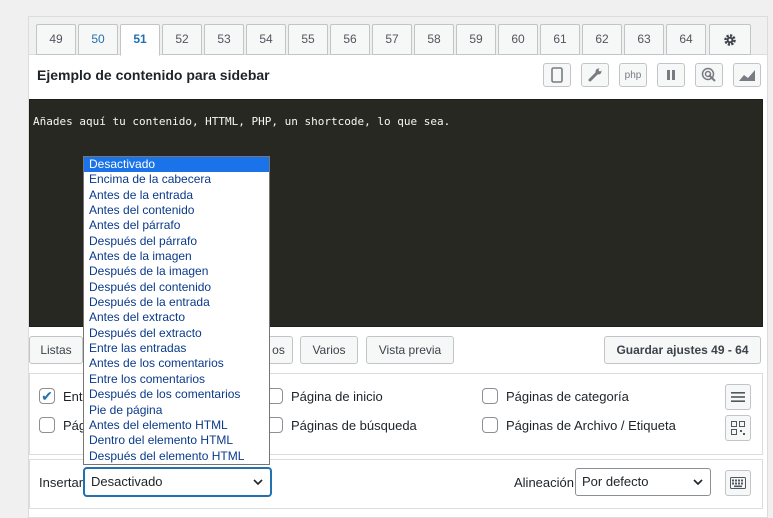 This screenshot has height=518, width=773. Describe the element at coordinates (61, 482) in the screenshot. I see `insert-label: Insertar` at that location.